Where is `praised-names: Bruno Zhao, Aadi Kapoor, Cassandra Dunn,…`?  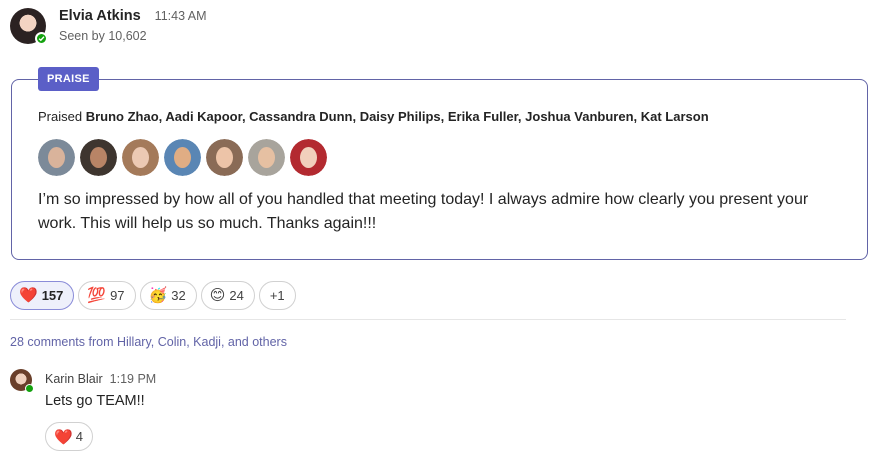 praised-names: Bruno Zhao, Aadi Kapoor, Cassandra Dunn,… is located at coordinates (397, 116).